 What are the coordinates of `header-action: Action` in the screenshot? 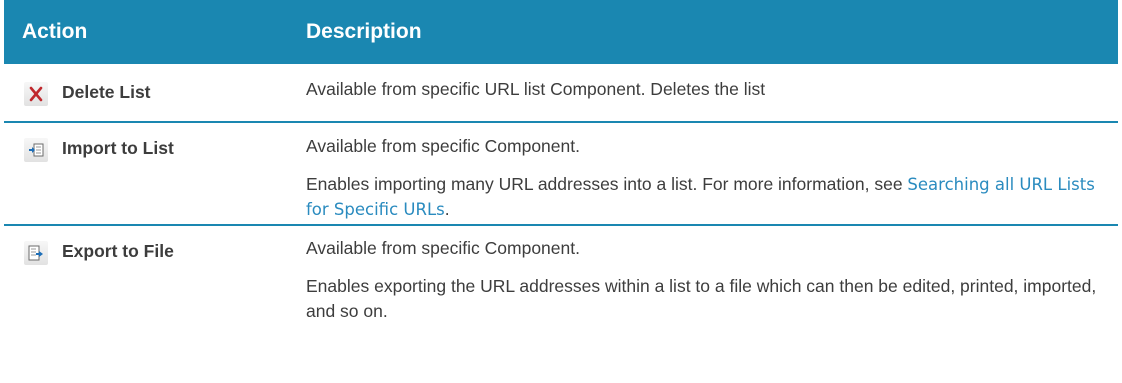 It's located at (55, 31).